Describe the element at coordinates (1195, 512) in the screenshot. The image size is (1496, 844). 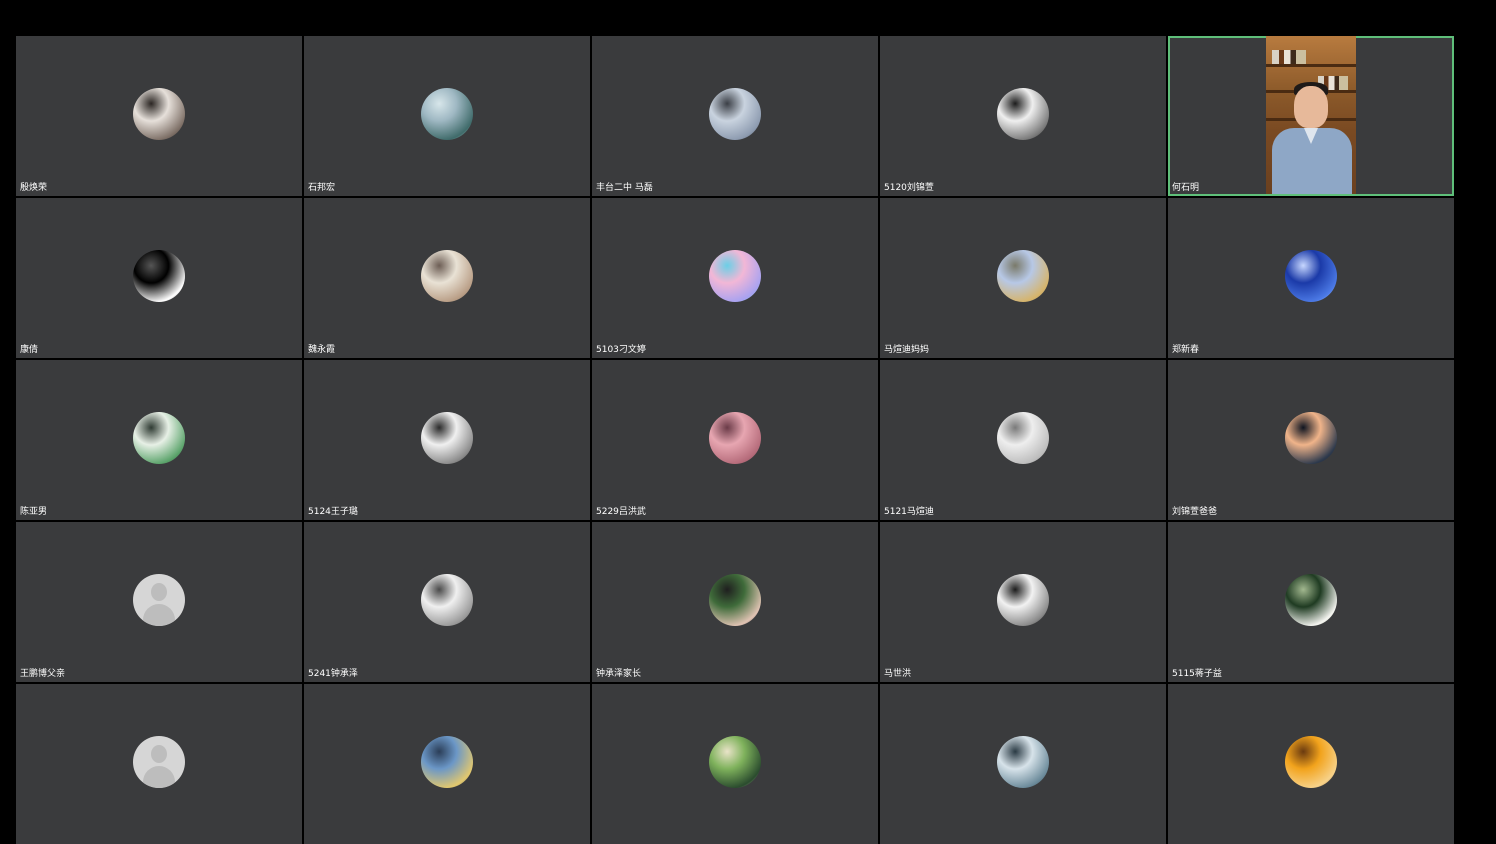
I see `participant-name: 刘锦萱爸爸` at that location.